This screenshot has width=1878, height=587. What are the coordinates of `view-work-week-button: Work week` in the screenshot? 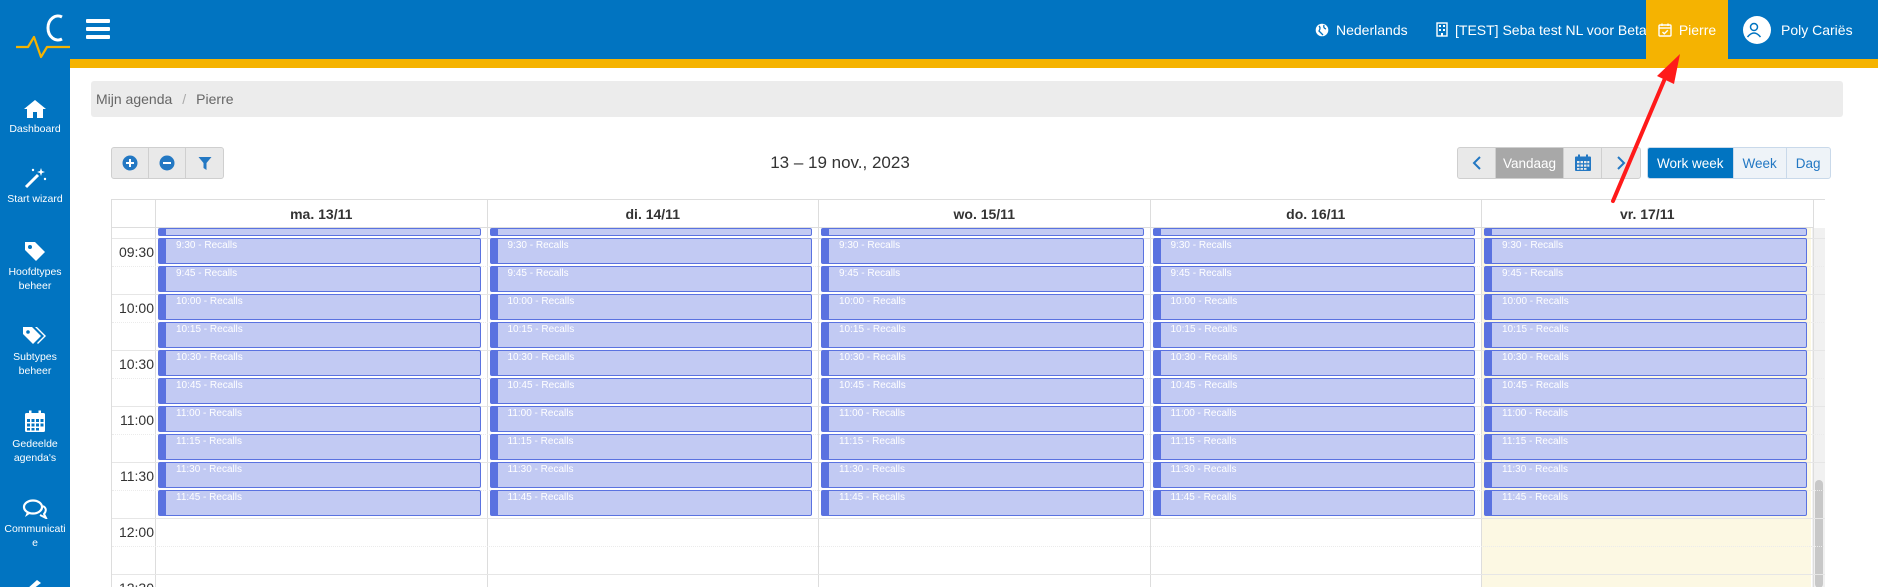 It's located at (1691, 163).